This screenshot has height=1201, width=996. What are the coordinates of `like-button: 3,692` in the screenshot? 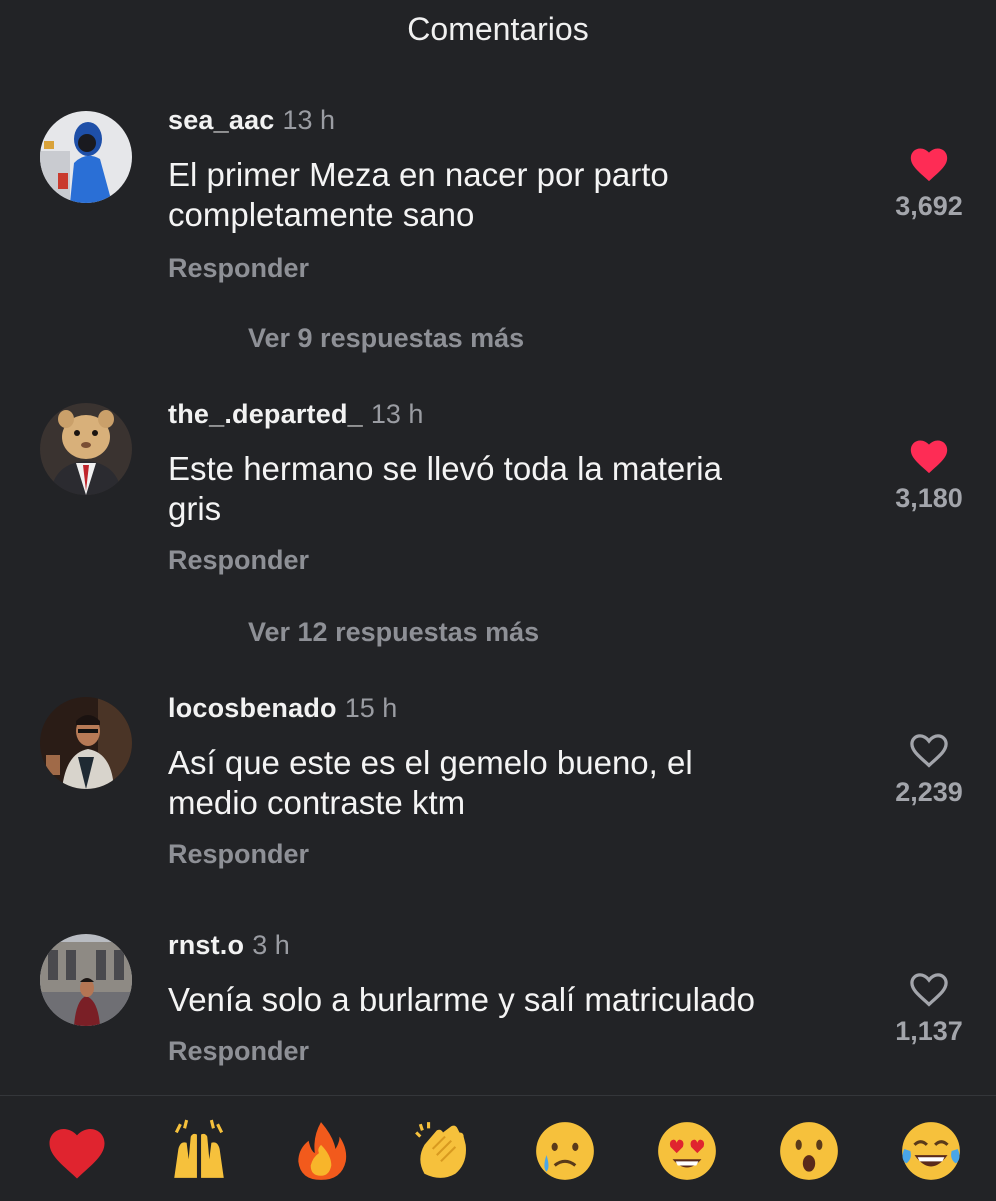 It's located at (929, 182).